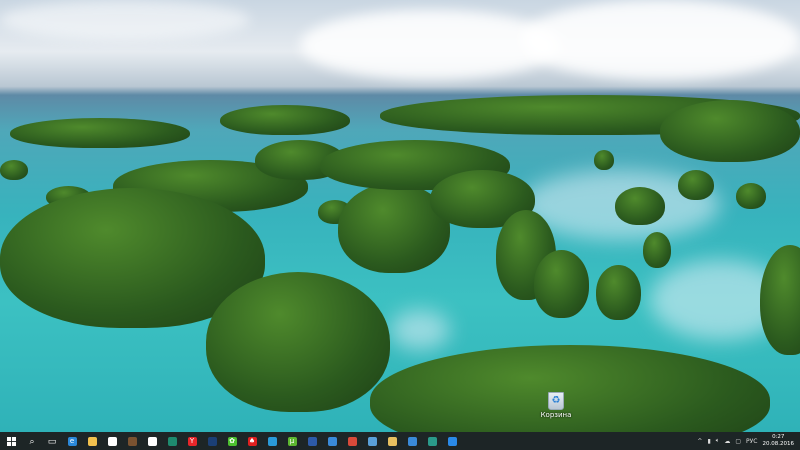 The width and height of the screenshot is (800, 450). I want to click on taskbar-app-green-button, so click(172, 441).